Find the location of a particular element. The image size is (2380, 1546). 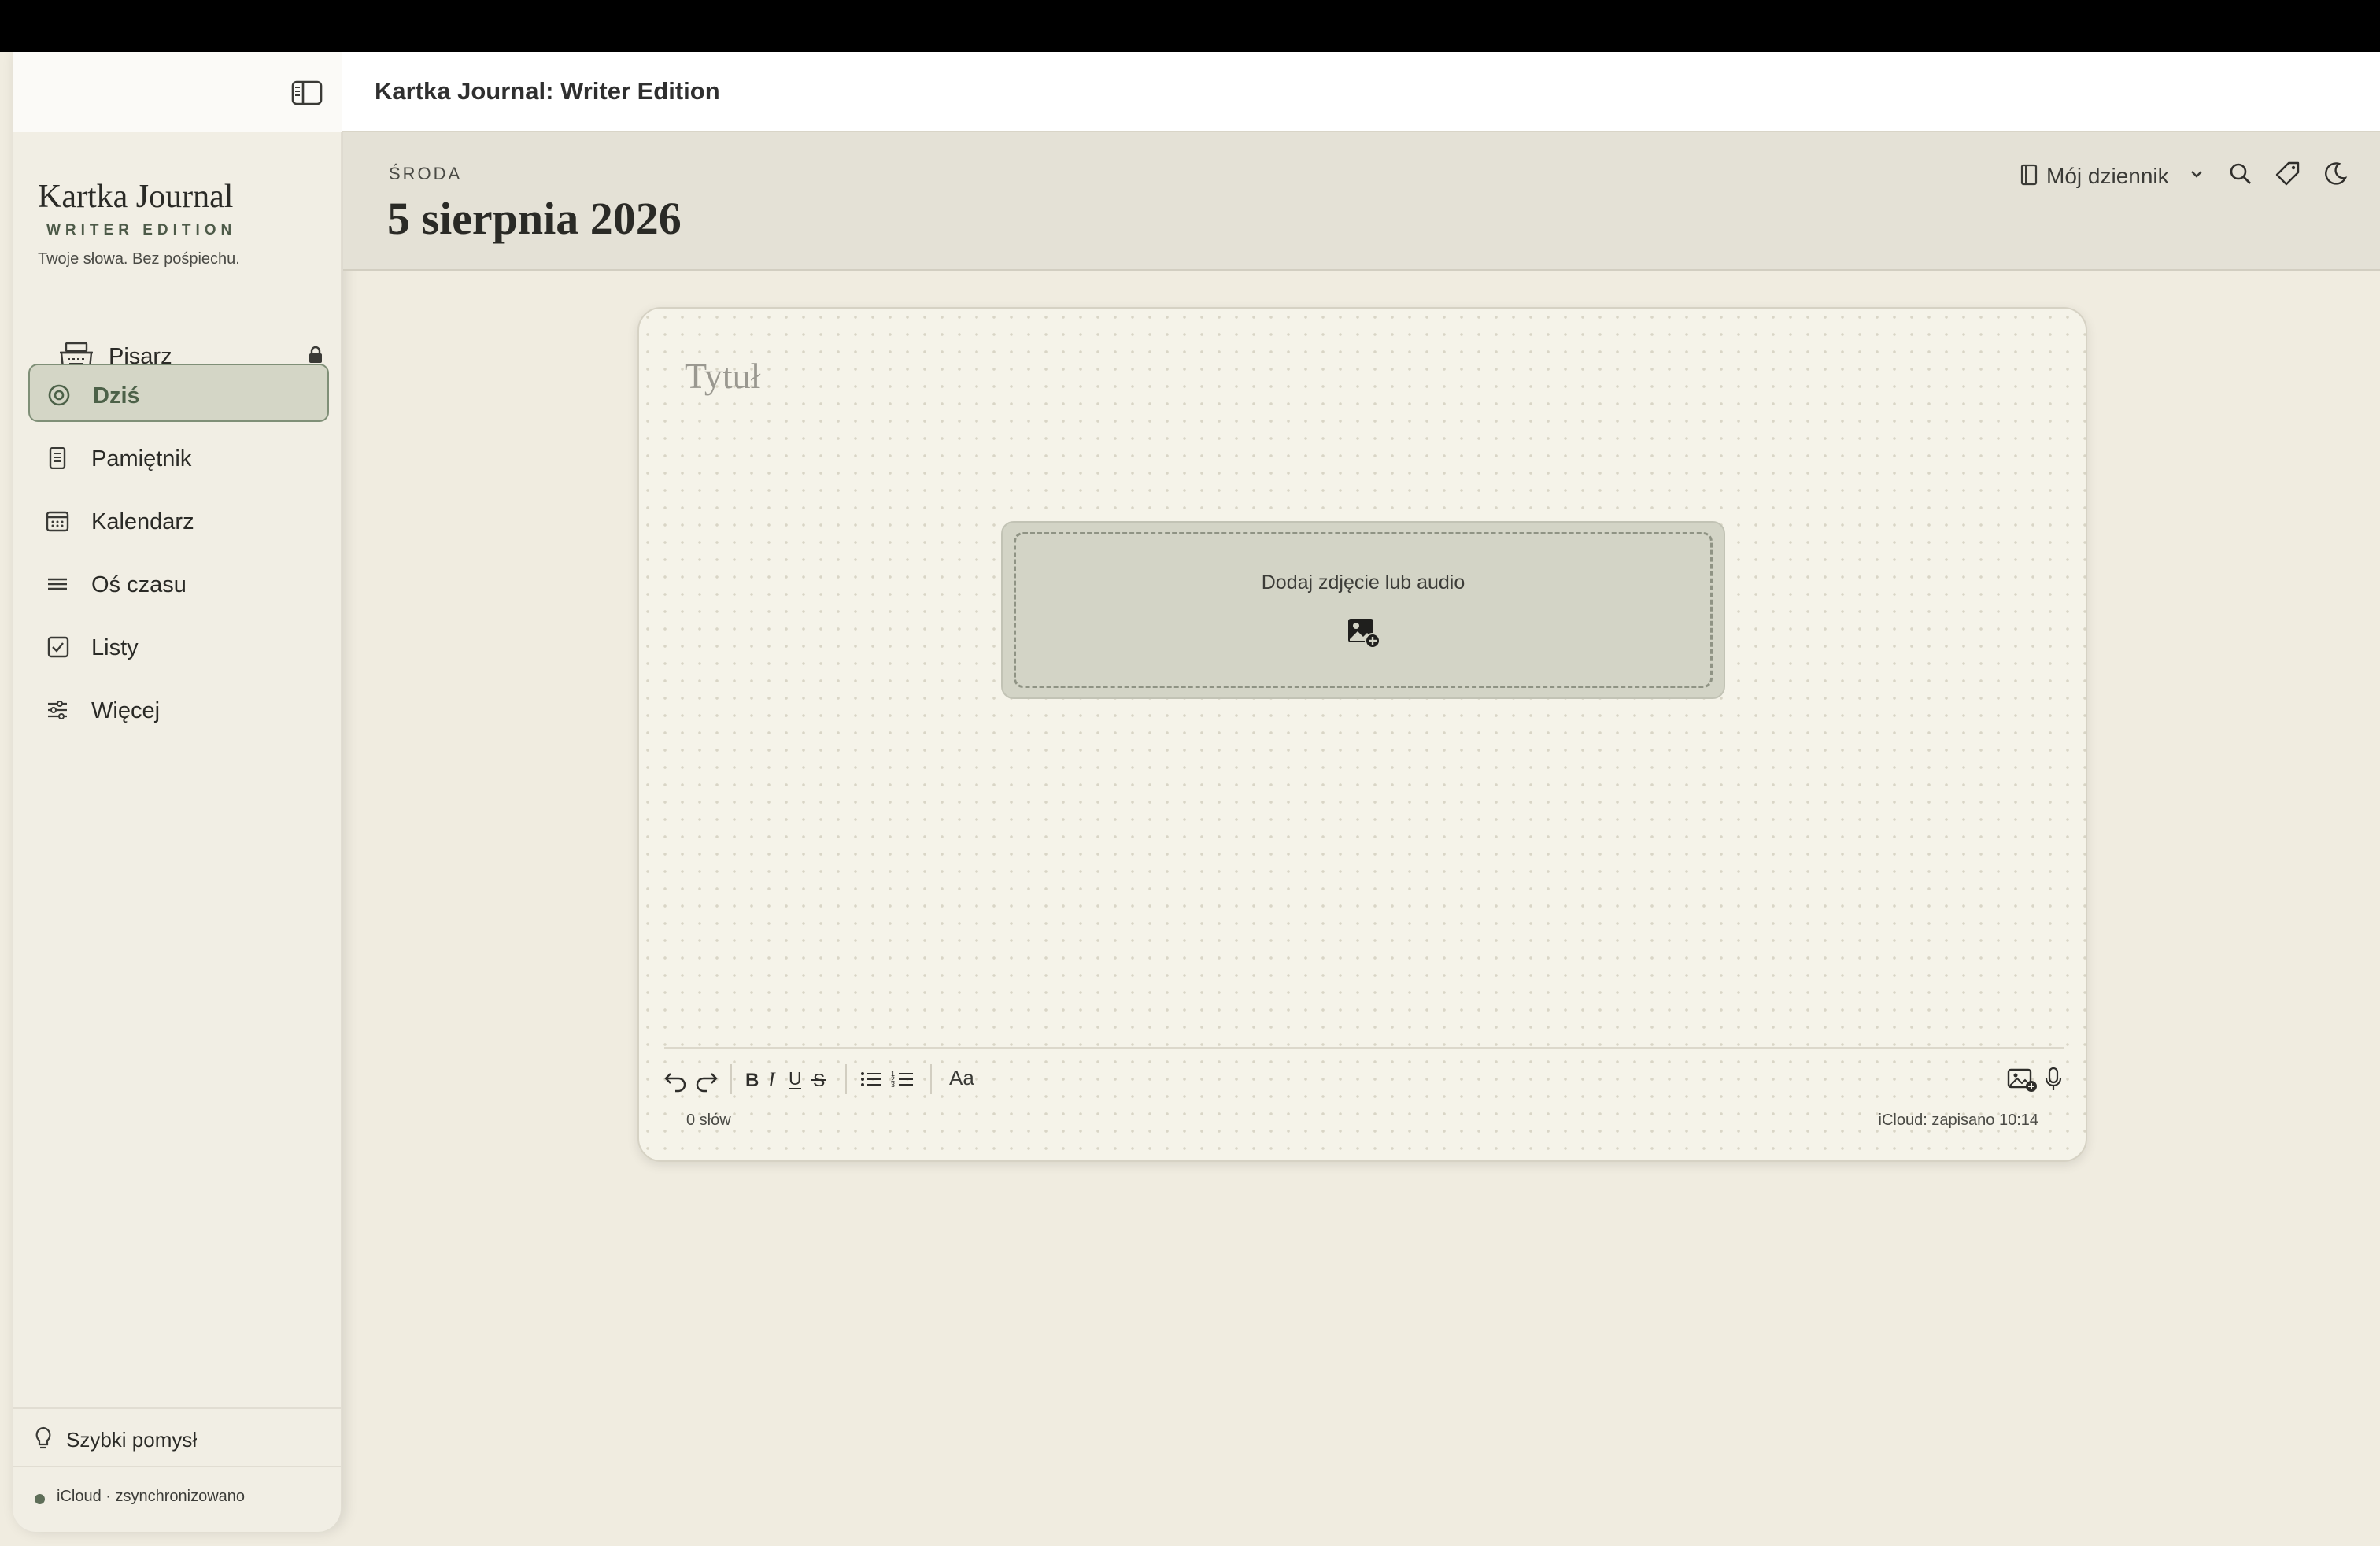

dropzone-border is located at coordinates (1363, 610).